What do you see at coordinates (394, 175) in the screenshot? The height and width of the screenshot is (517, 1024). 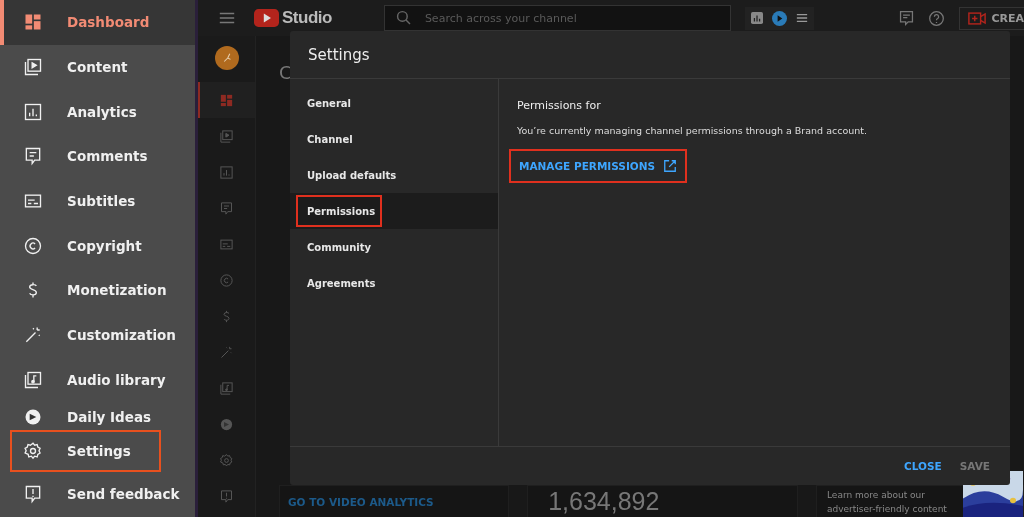 I see `settings-tab: Upload defaults` at bounding box center [394, 175].